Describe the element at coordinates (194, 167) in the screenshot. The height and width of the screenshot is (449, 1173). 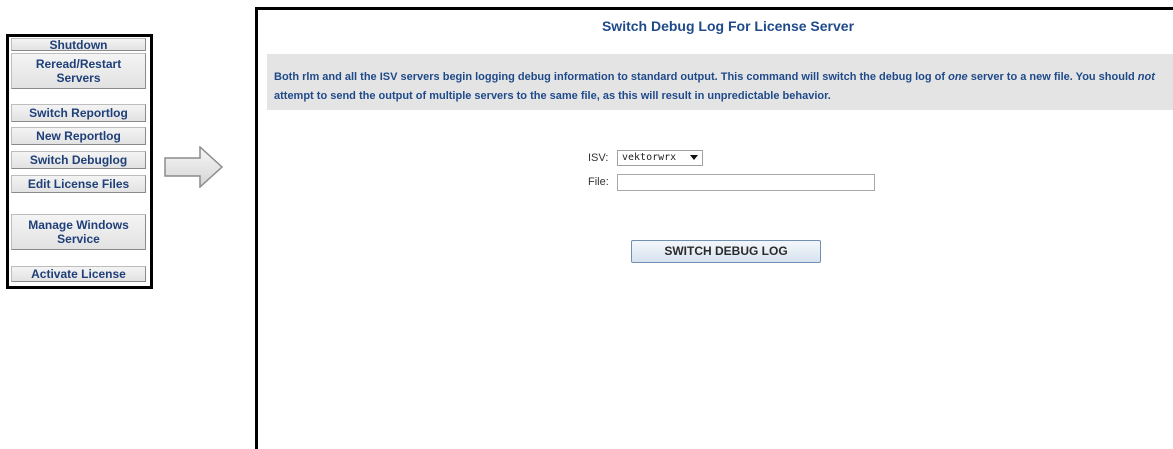
I see `right-arrow-icon` at that location.